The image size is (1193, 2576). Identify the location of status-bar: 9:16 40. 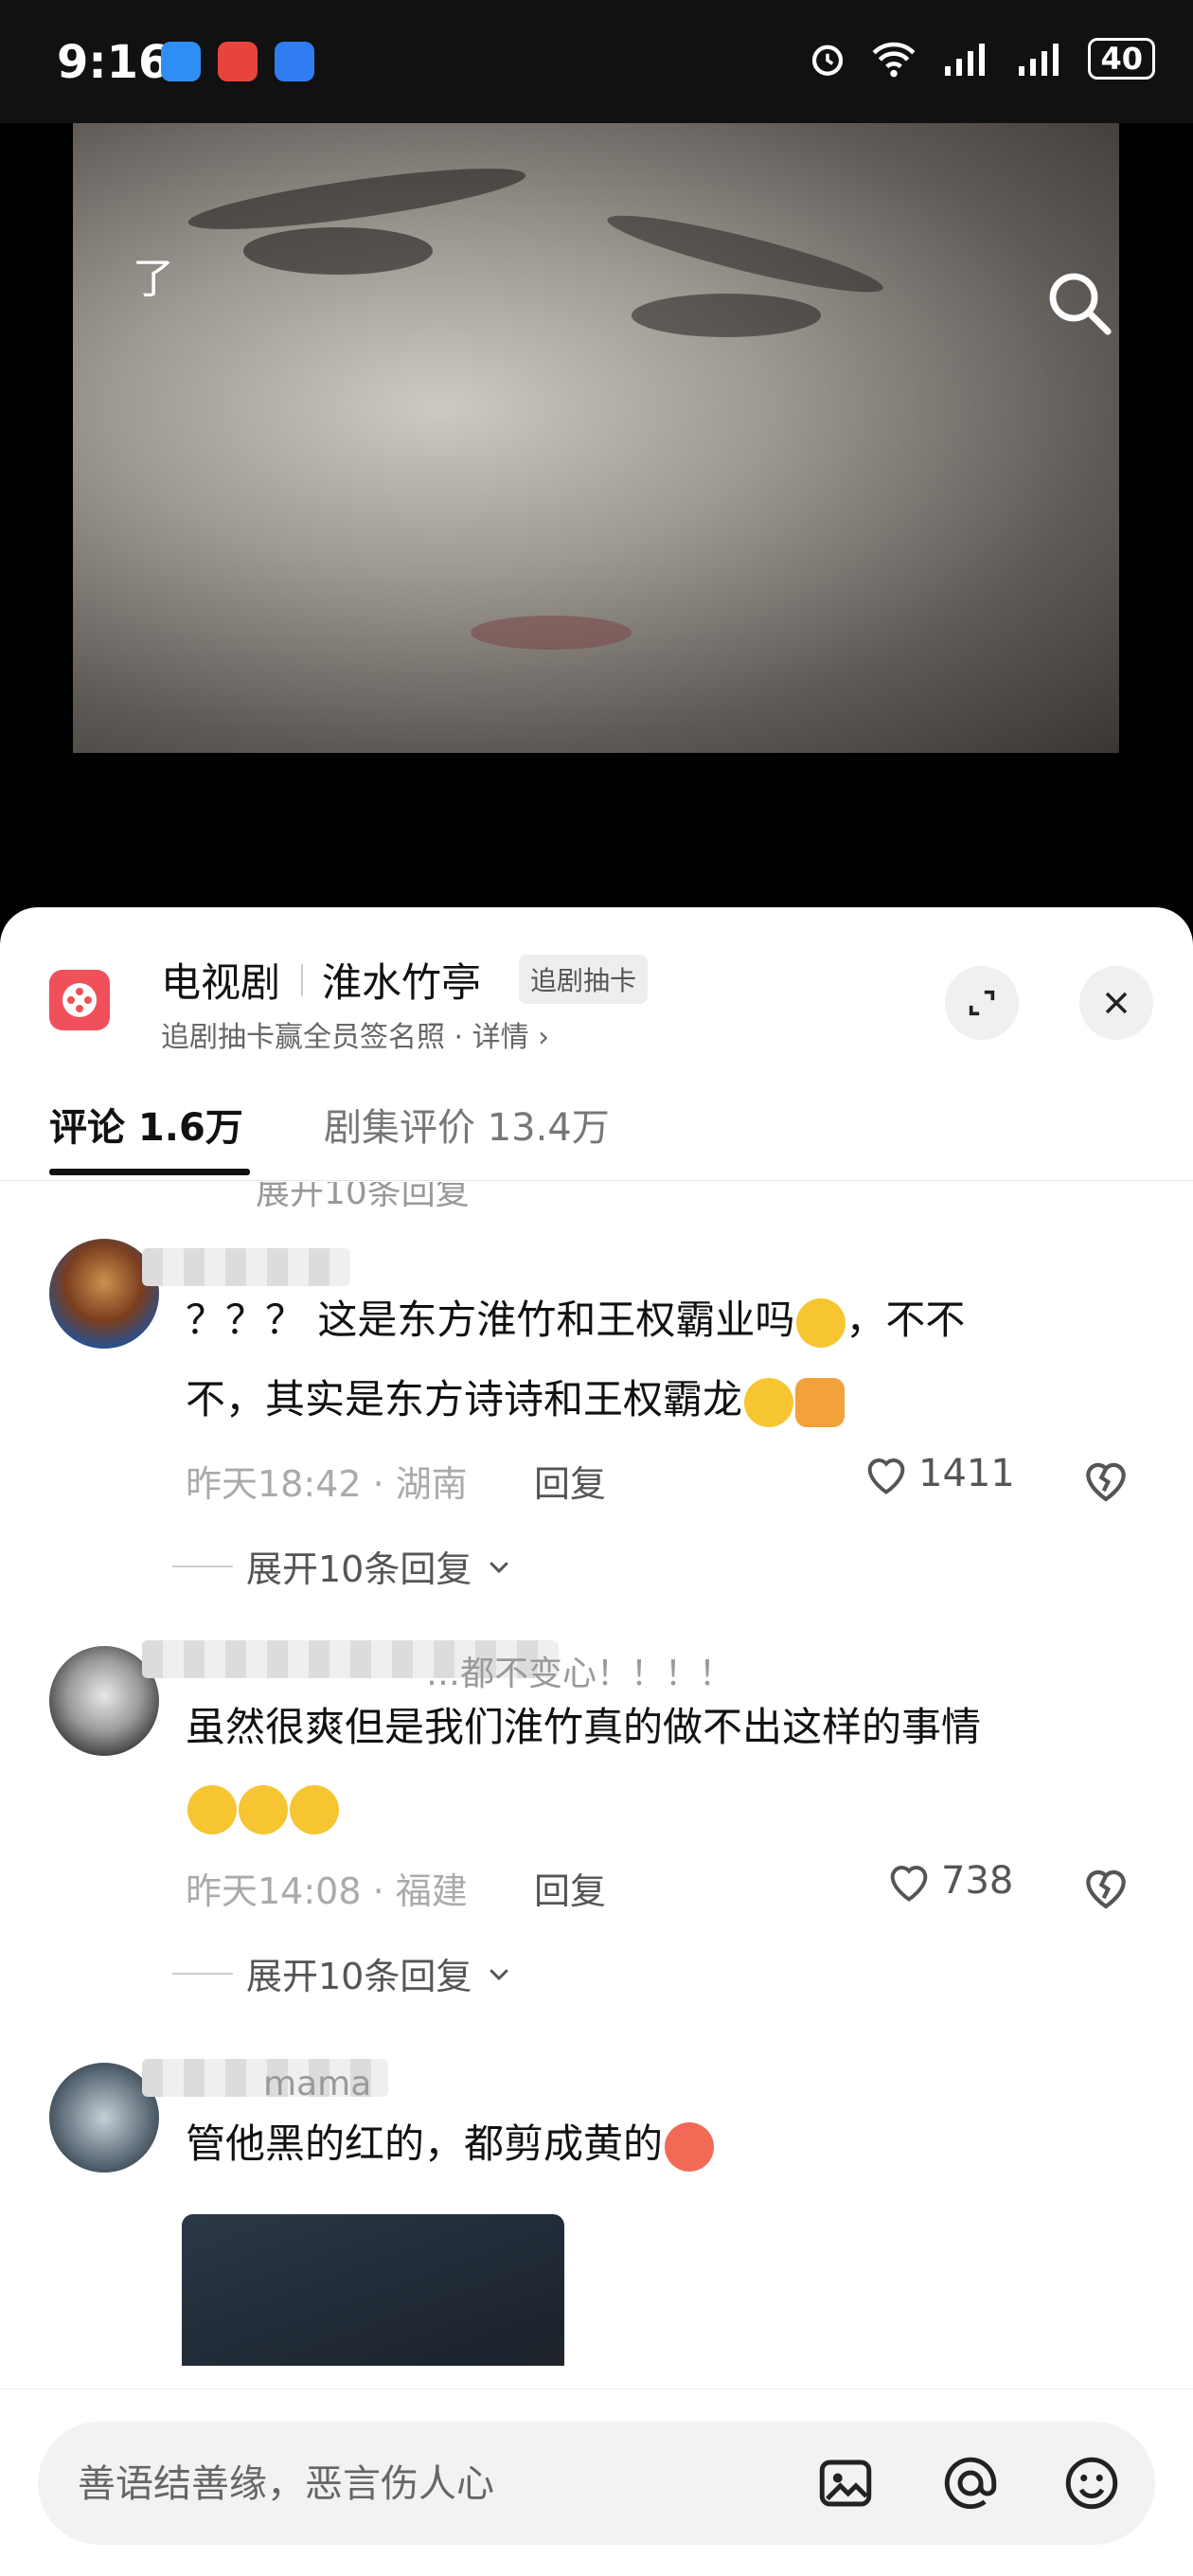
(596, 61).